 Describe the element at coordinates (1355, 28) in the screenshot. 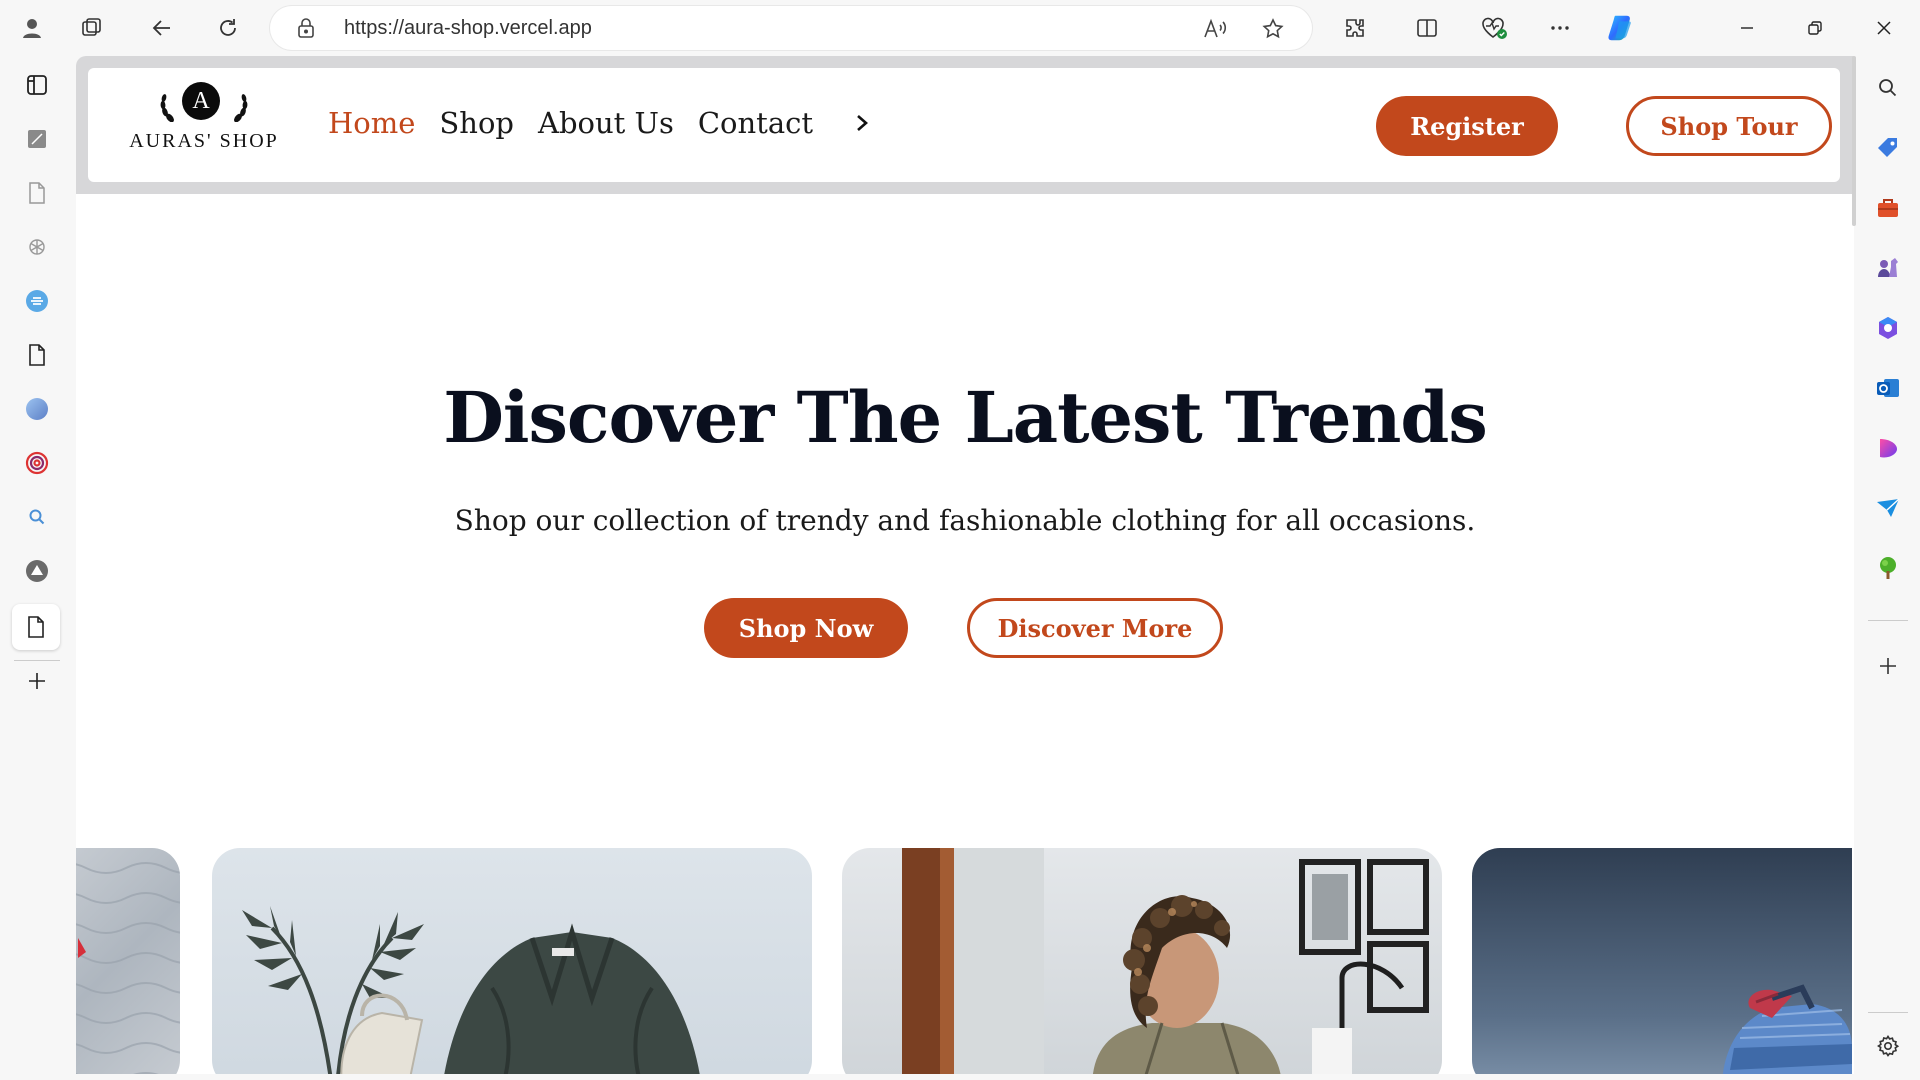

I see `extensions-icon` at that location.